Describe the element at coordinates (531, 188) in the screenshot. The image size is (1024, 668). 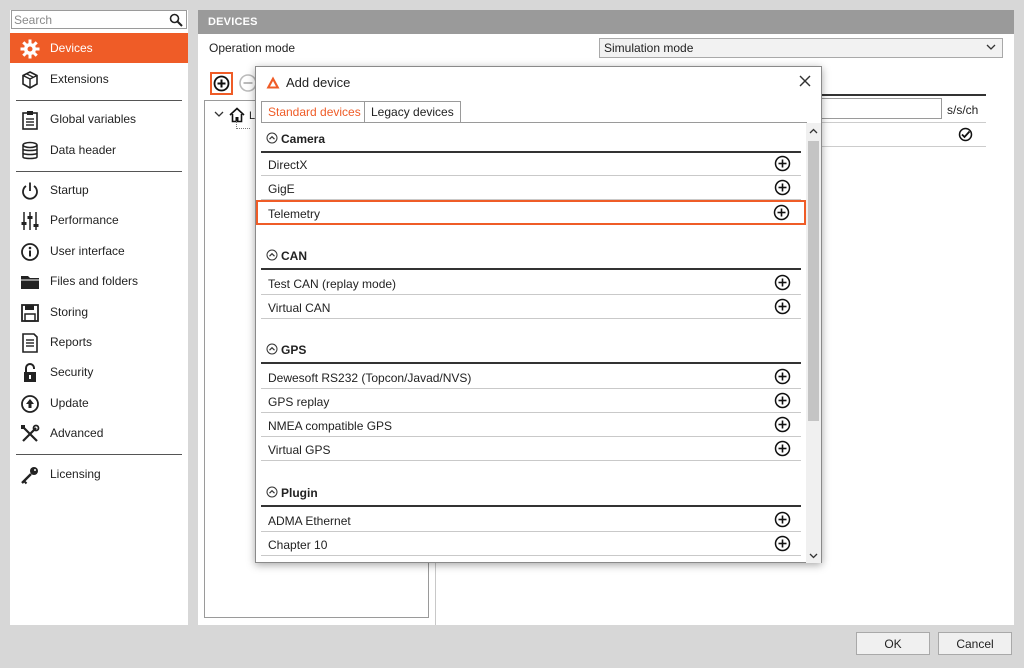
I see `device-row-gige: GigE` at that location.